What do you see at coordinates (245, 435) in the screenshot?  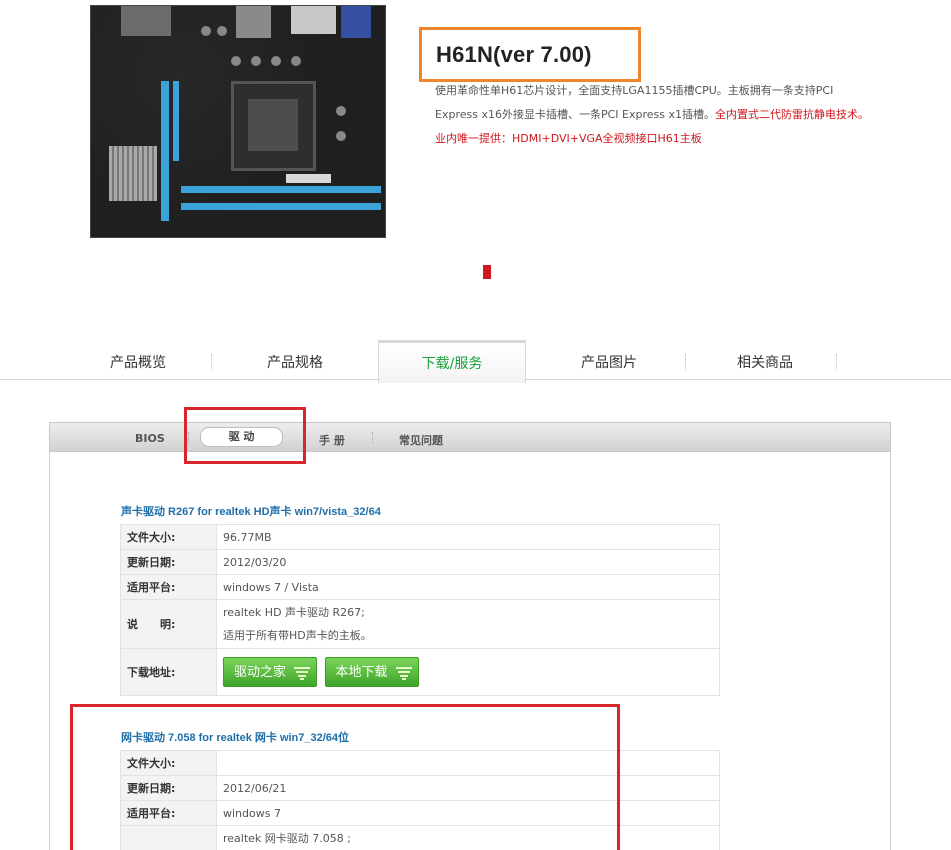 I see `highlight-box-drivers-tab` at bounding box center [245, 435].